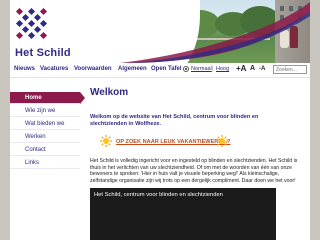 The height and width of the screenshot is (240, 320). What do you see at coordinates (252, 68) in the screenshot?
I see `font-default-button: A` at bounding box center [252, 68].